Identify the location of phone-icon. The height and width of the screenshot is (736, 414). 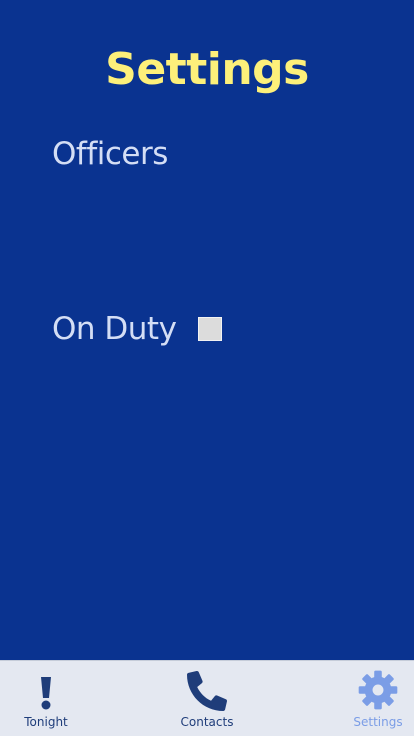
(207, 690).